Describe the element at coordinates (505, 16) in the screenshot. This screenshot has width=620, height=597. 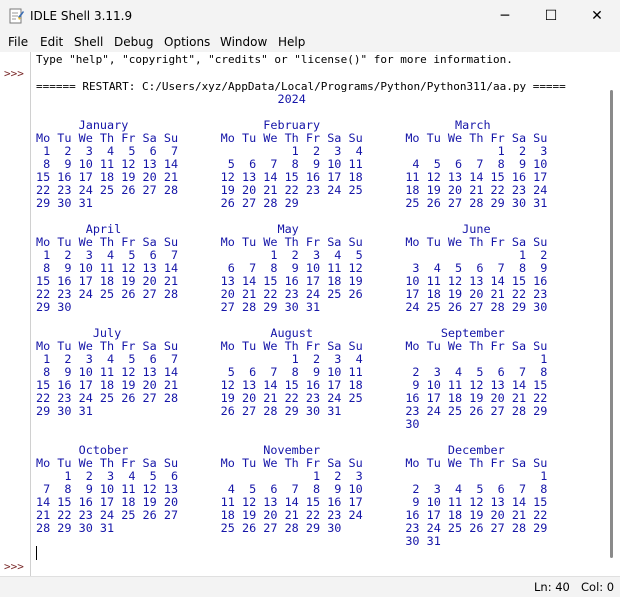
I see `minimize-button: ─` at that location.